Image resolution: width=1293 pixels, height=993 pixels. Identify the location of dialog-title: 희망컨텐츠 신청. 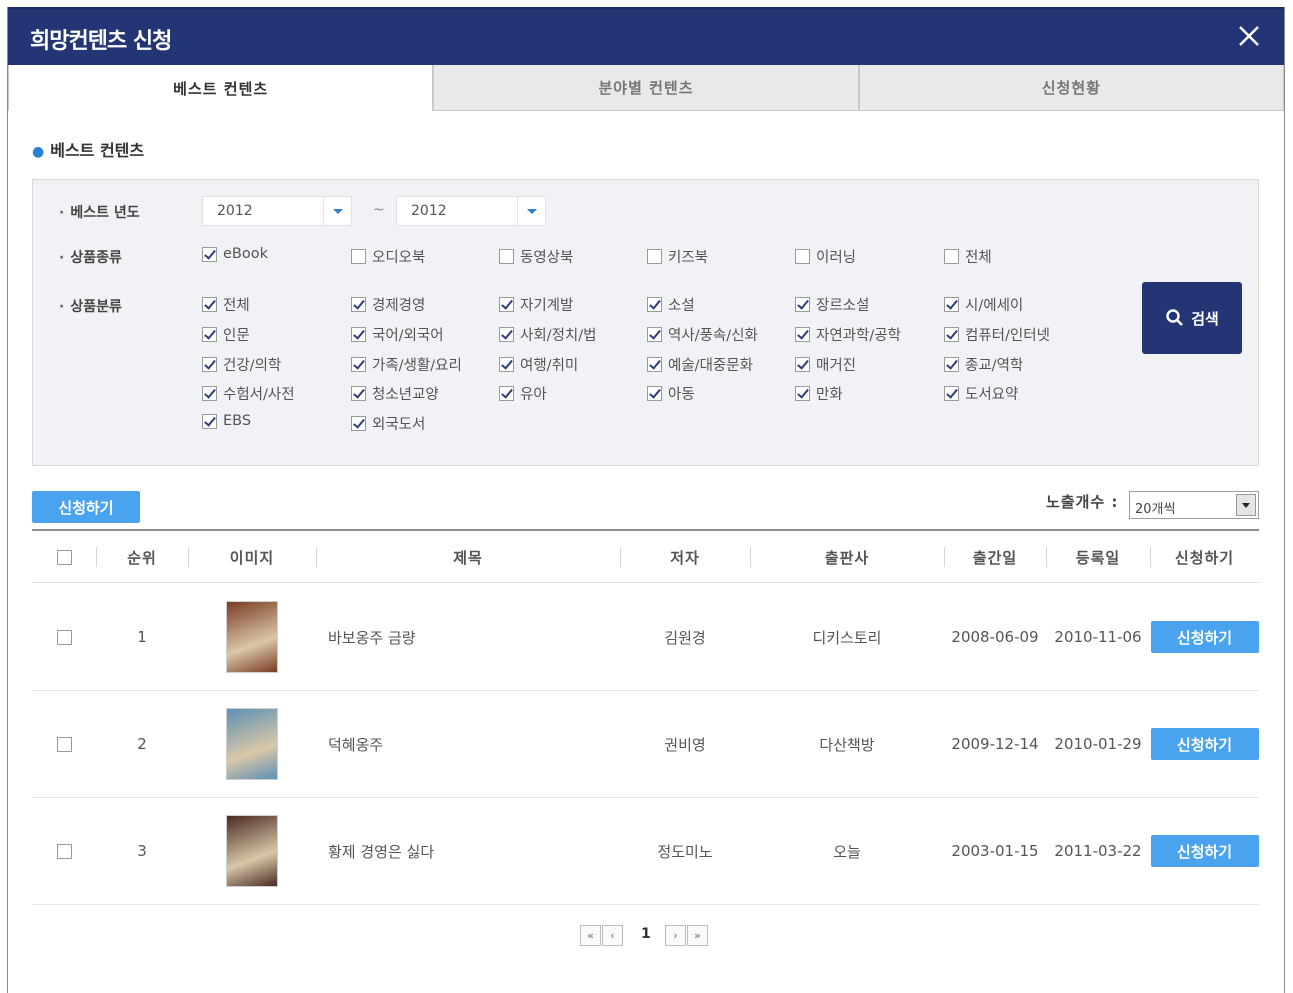
(101, 41).